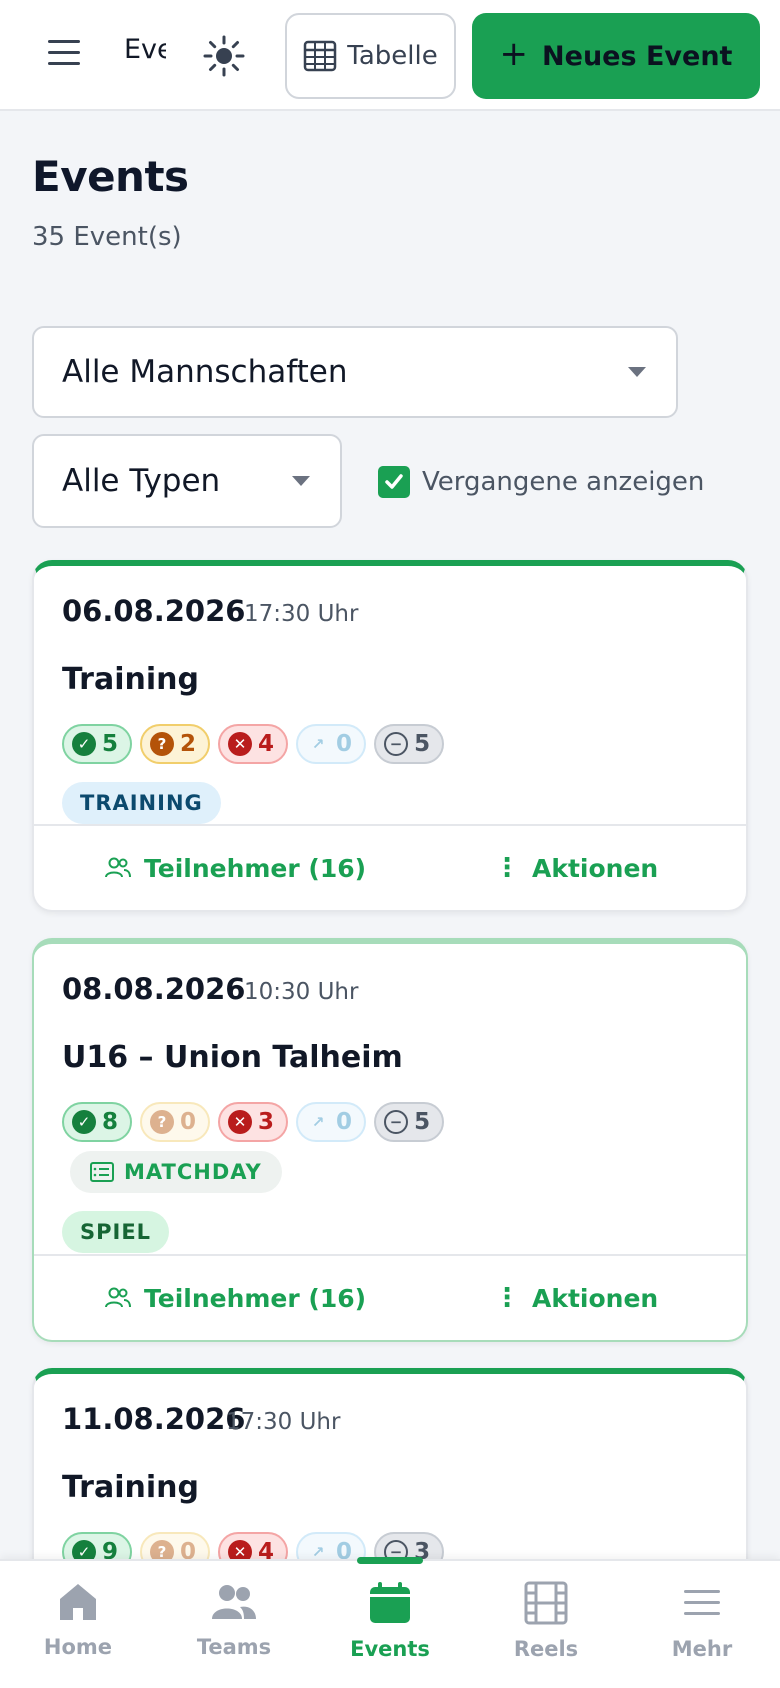 This screenshot has width=780, height=1688. I want to click on maybe-count: 0, so click(188, 1122).